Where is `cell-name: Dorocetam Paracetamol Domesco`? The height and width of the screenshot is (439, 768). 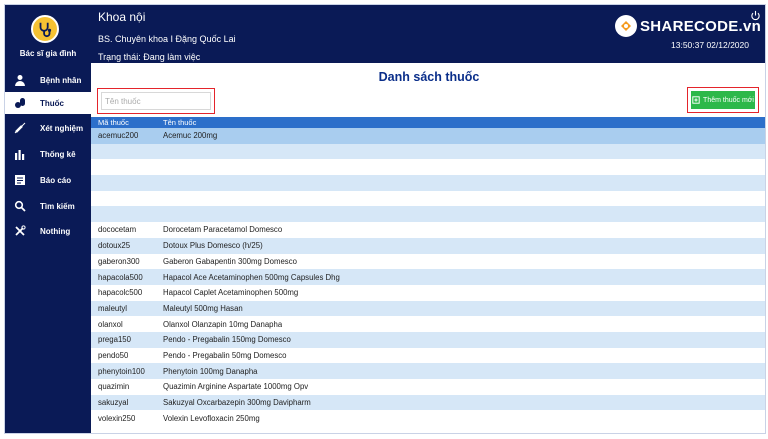 cell-name: Dorocetam Paracetamol Domesco is located at coordinates (223, 230).